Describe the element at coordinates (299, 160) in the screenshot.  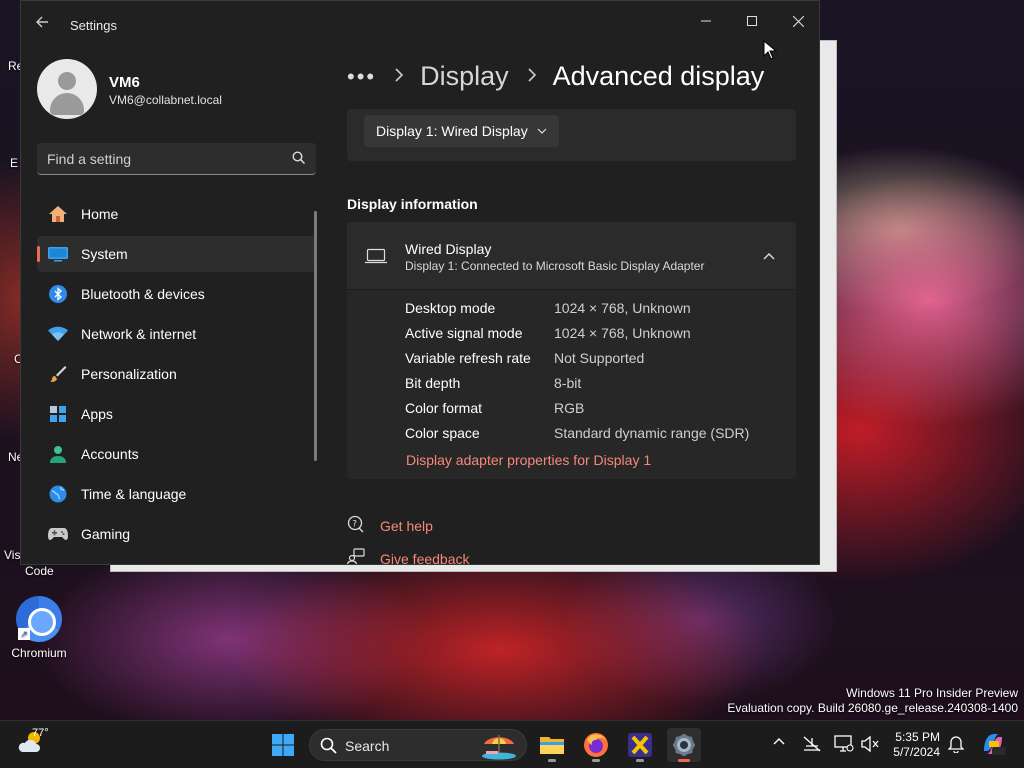
I see `search-icon` at that location.